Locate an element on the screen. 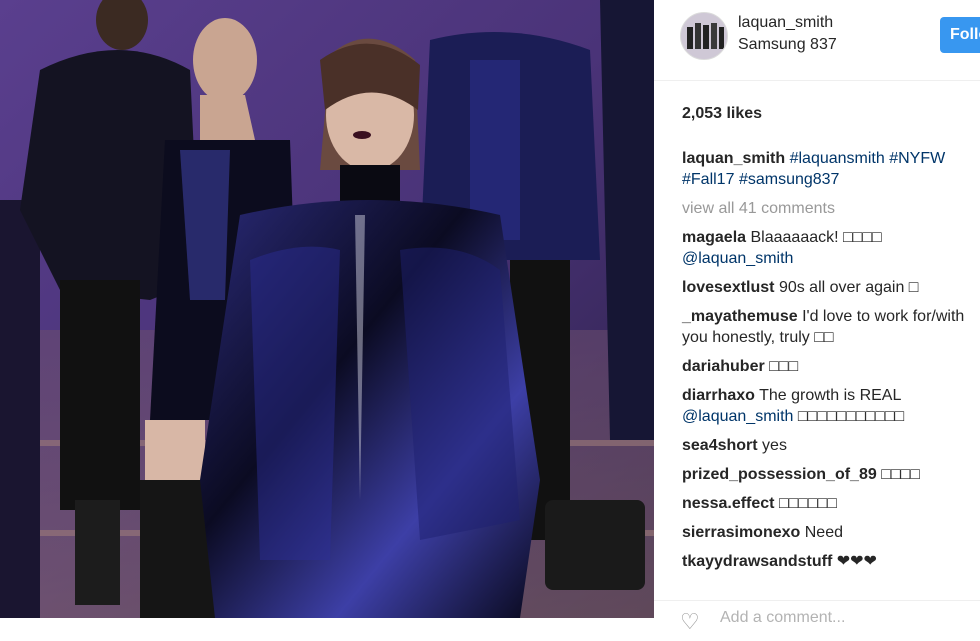 The width and height of the screenshot is (980, 641). avatar-image is located at coordinates (704, 36).